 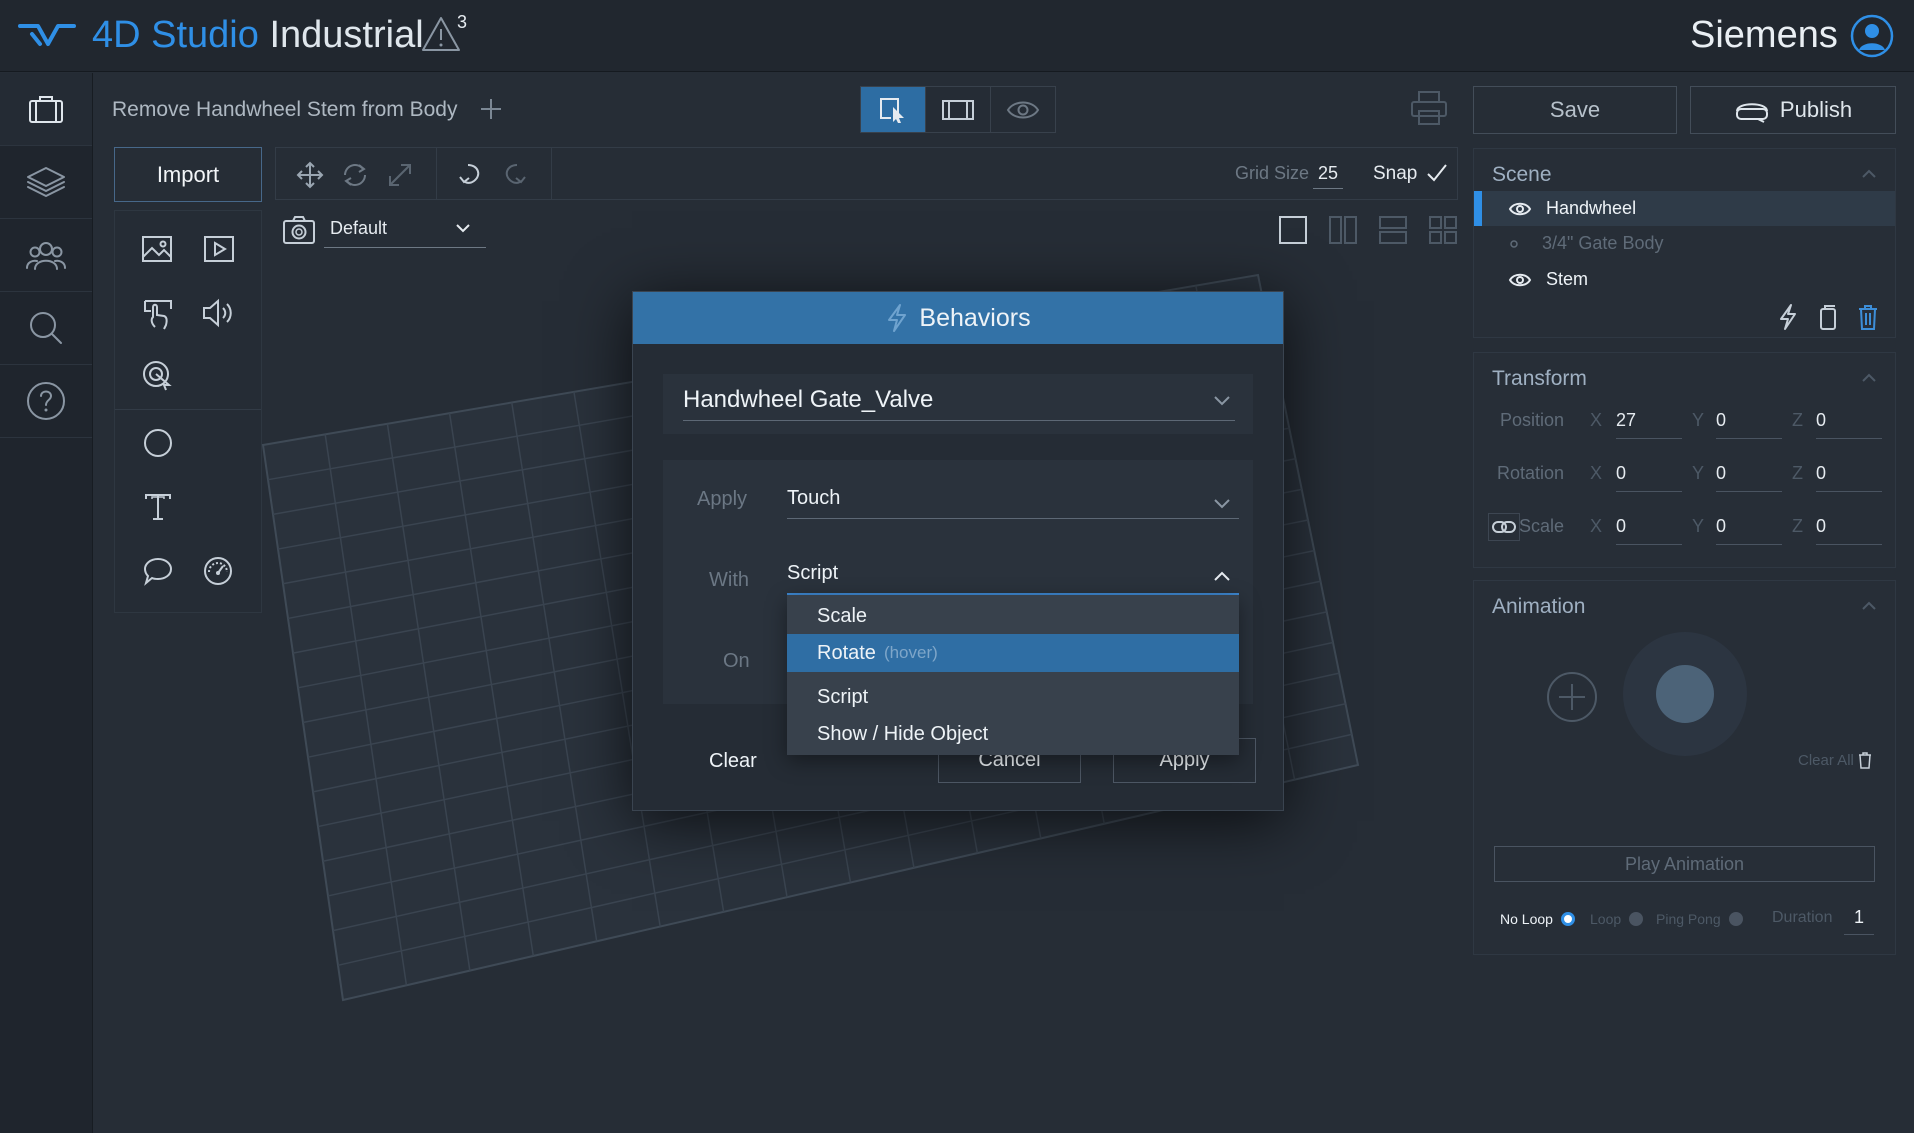 What do you see at coordinates (1013, 503) in the screenshot?
I see `trigger-select: Touch` at bounding box center [1013, 503].